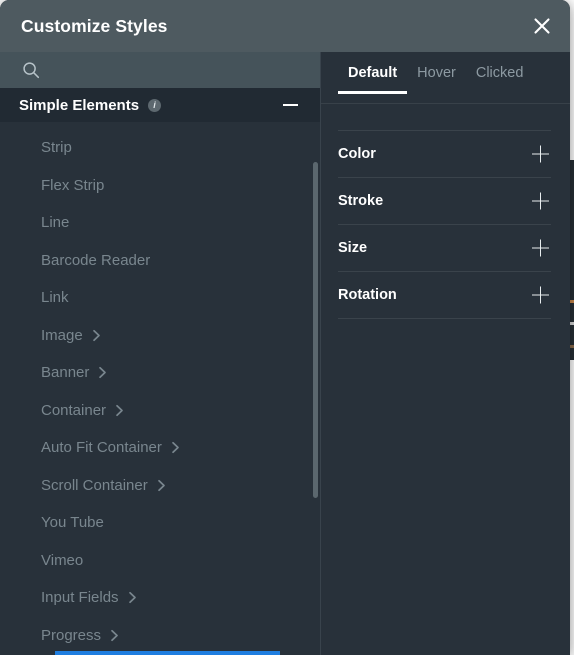 The height and width of the screenshot is (655, 574). I want to click on element-list-item: Progress, so click(160, 636).